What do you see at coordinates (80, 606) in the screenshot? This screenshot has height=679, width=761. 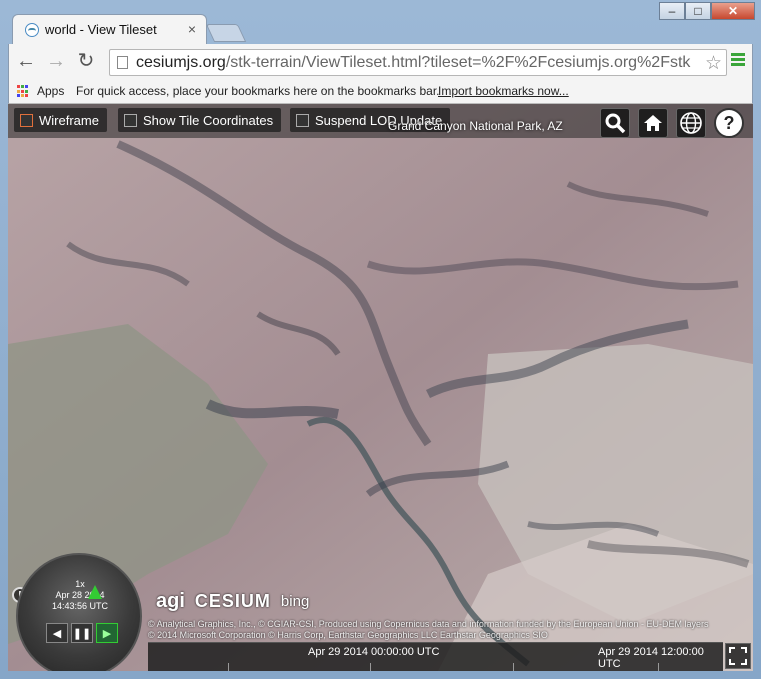 I see `animation-time: 14:43:56 UTC` at bounding box center [80, 606].